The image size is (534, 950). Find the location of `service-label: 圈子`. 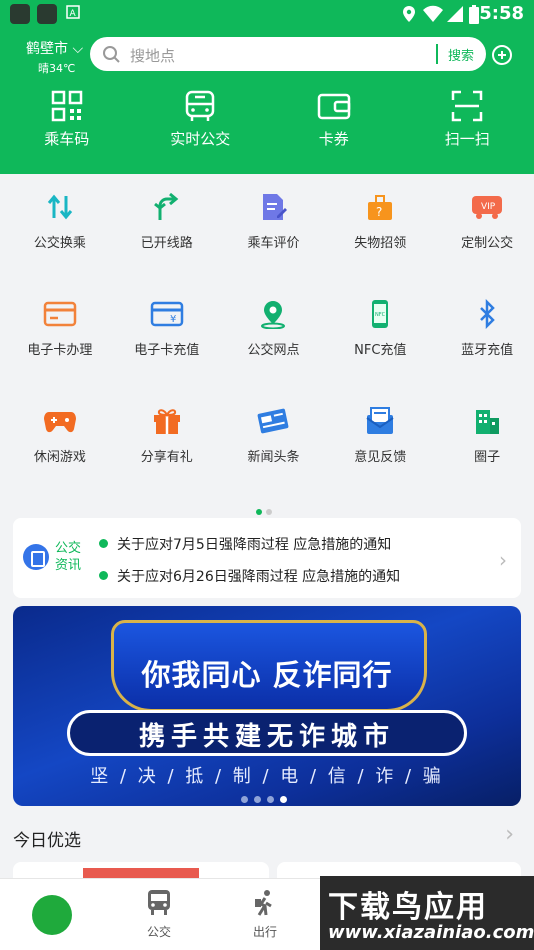

service-label: 圈子 is located at coordinates (487, 457).